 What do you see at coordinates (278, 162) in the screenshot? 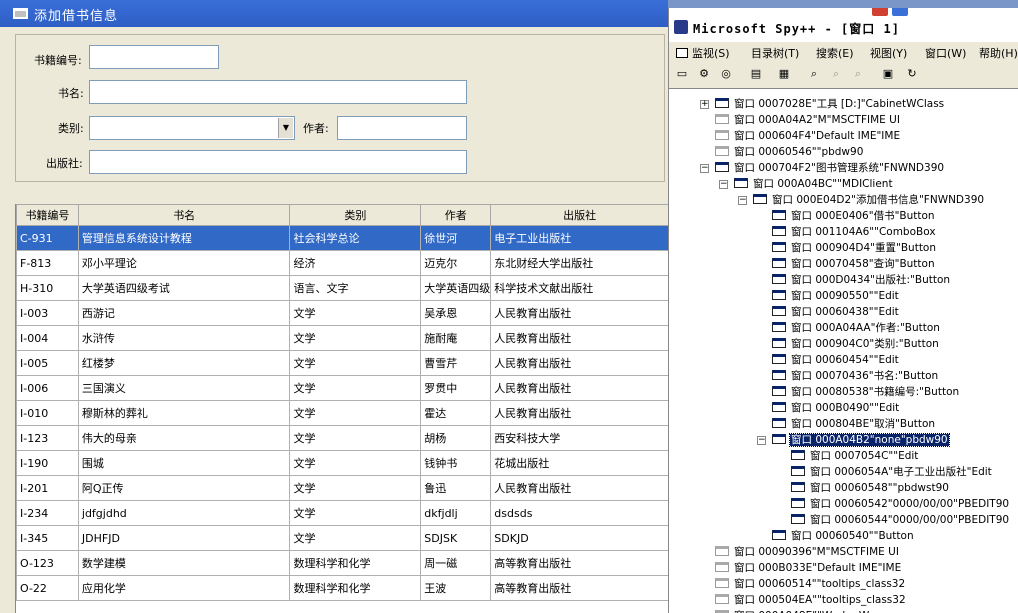
I see `publisher-input` at bounding box center [278, 162].